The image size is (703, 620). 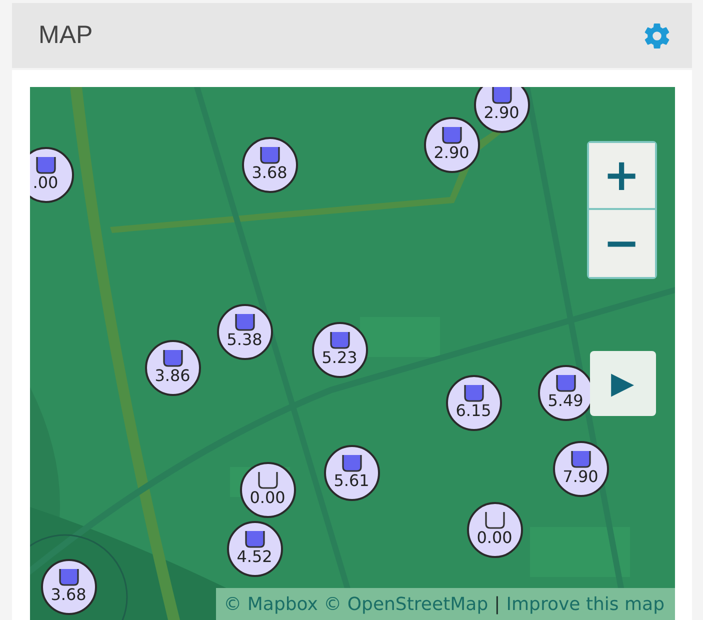 What do you see at coordinates (65, 35) in the screenshot?
I see `map-title: MAP` at bounding box center [65, 35].